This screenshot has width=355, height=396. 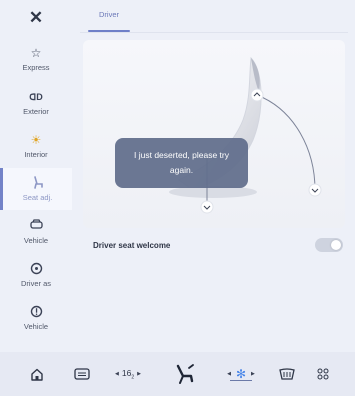 I want to click on sidebar-item-exterior: ᗡD Exterior, so click(x=36, y=103).